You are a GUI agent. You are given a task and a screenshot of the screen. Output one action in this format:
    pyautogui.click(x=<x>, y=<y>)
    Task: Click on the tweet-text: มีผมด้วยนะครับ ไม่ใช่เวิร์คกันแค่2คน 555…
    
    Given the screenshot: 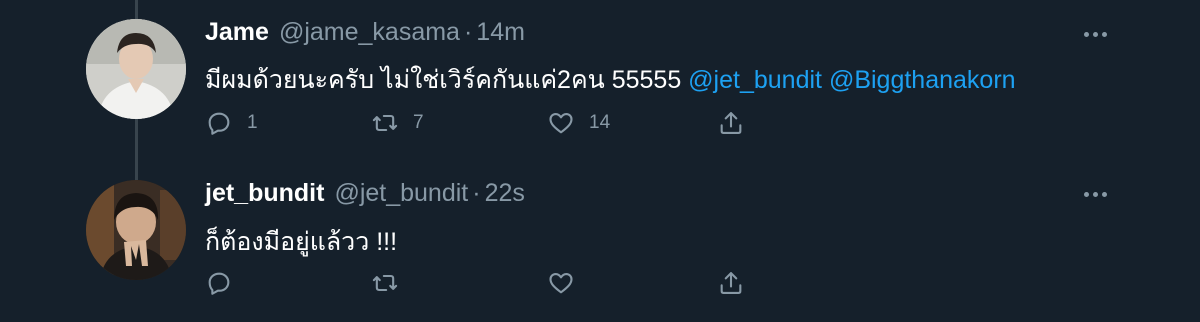 What is the action you would take?
    pyautogui.click(x=610, y=80)
    